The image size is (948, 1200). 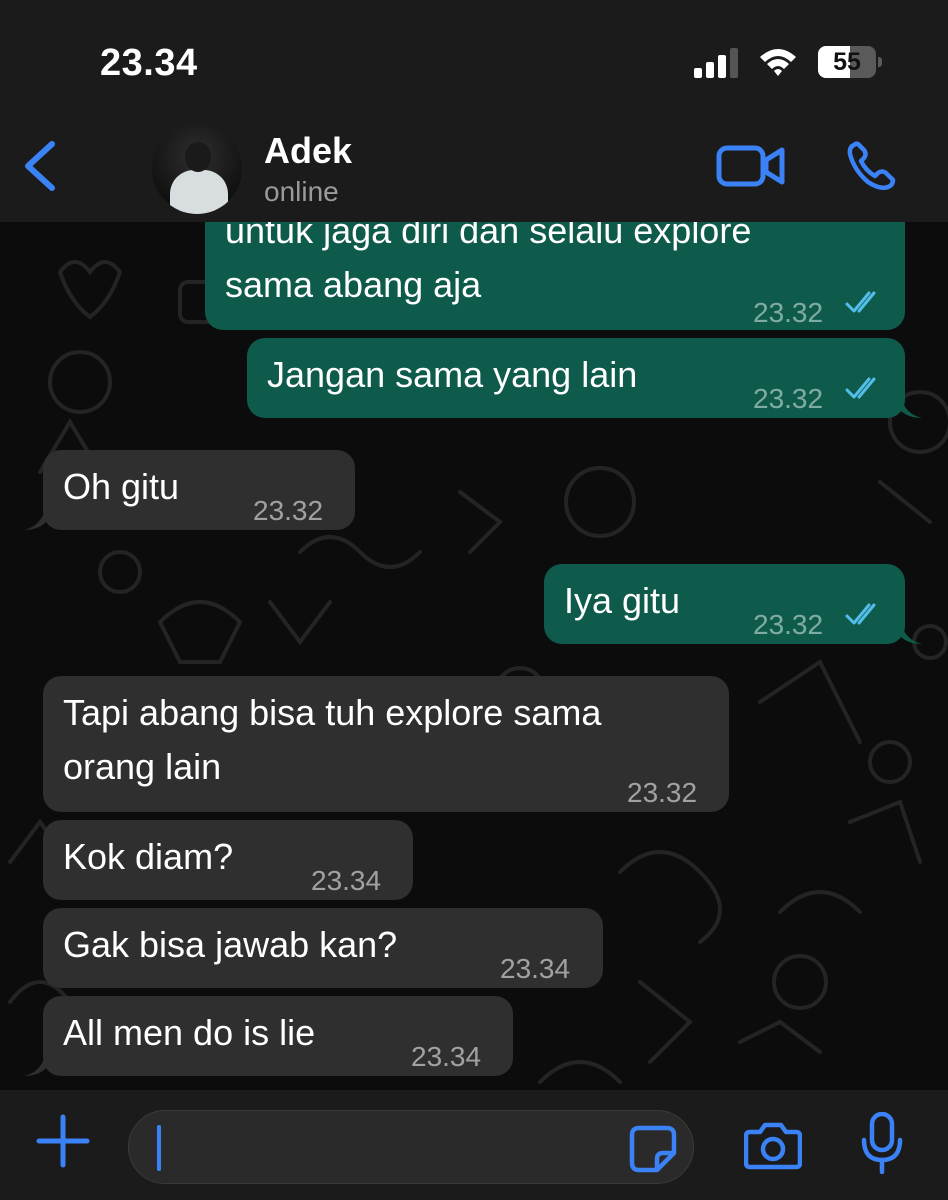 What do you see at coordinates (622, 600) in the screenshot?
I see `message-text: Iya gitu` at bounding box center [622, 600].